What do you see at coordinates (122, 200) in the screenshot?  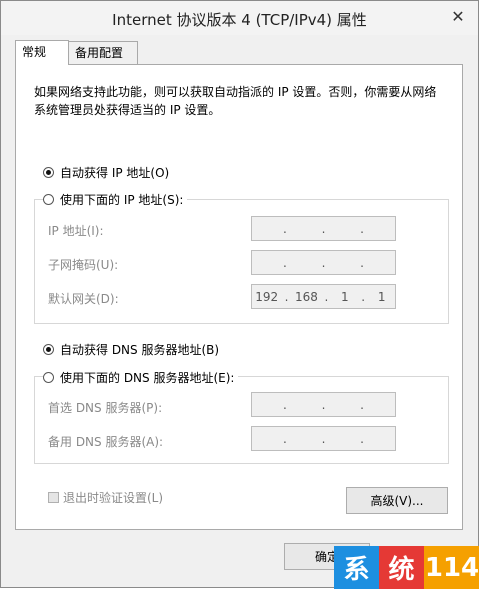 I see `radio-manual-ip-label: 使用下面的 IP 地址(S):` at bounding box center [122, 200].